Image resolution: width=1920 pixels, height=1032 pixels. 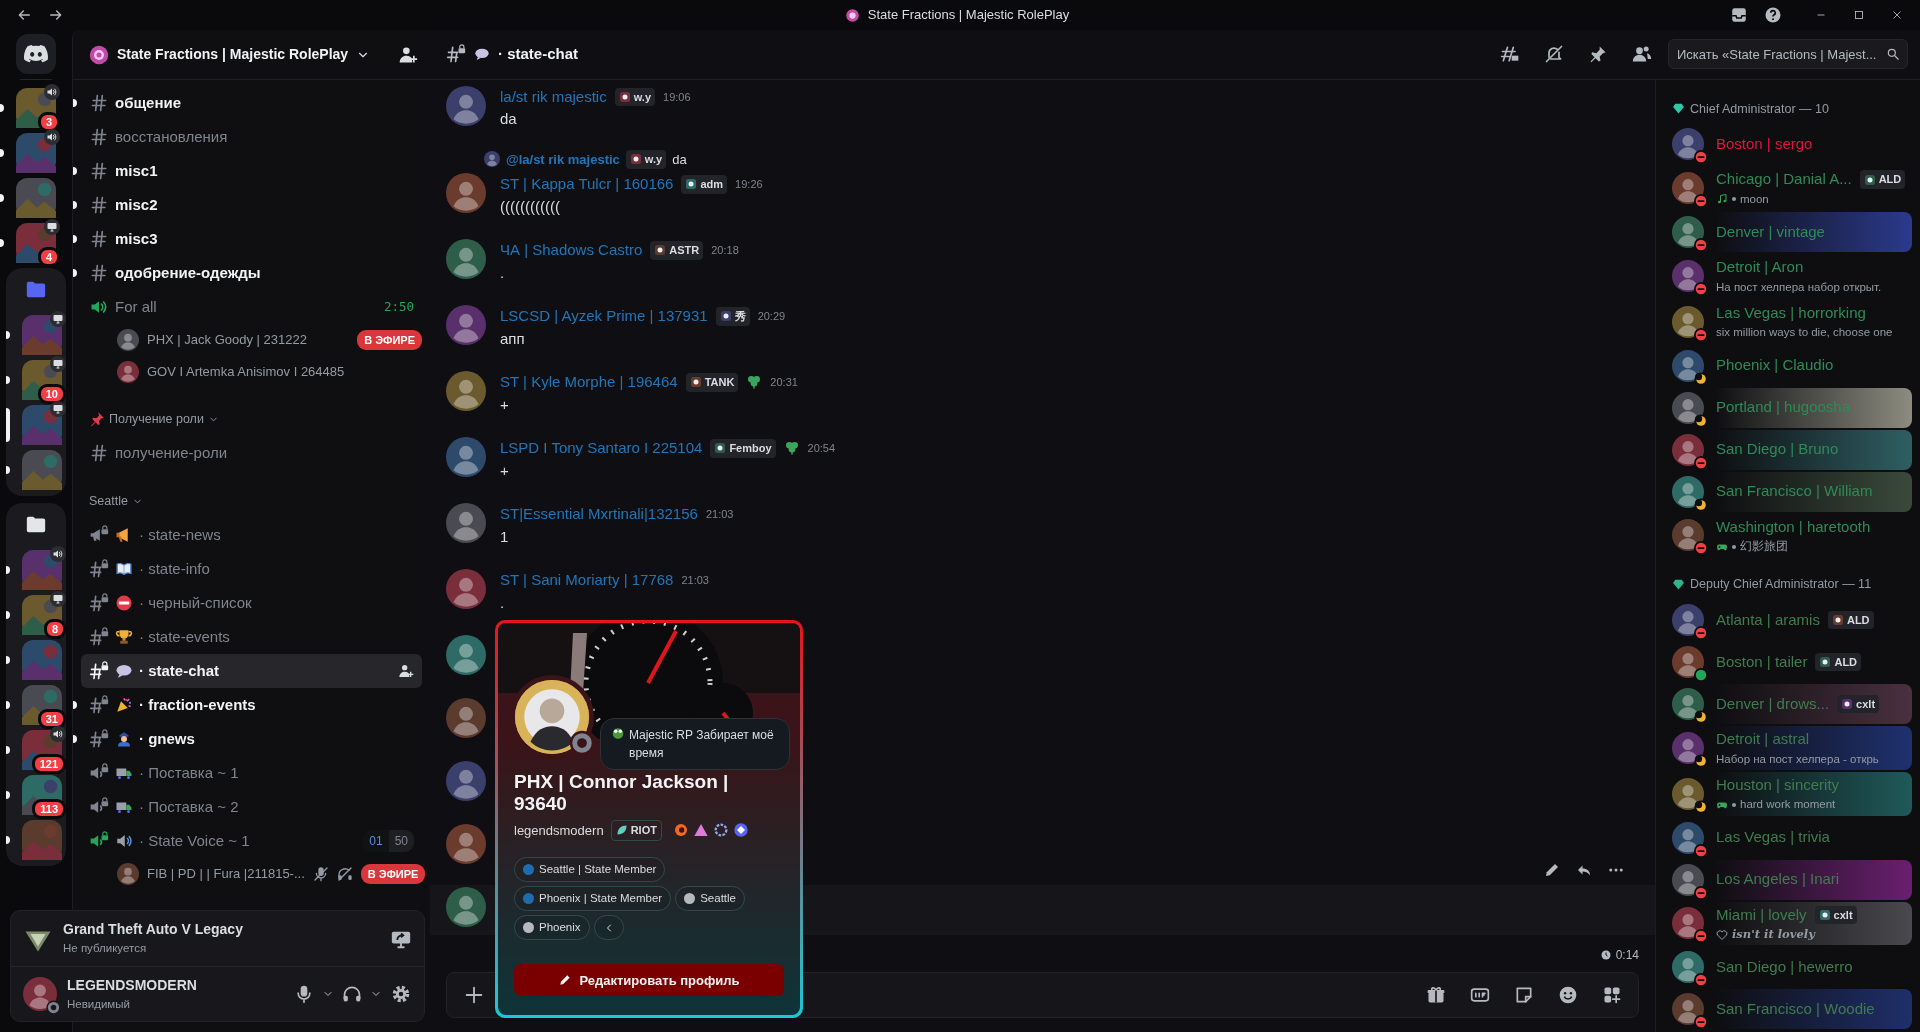 What do you see at coordinates (1568, 995) in the screenshot?
I see `emoji-icon` at bounding box center [1568, 995].